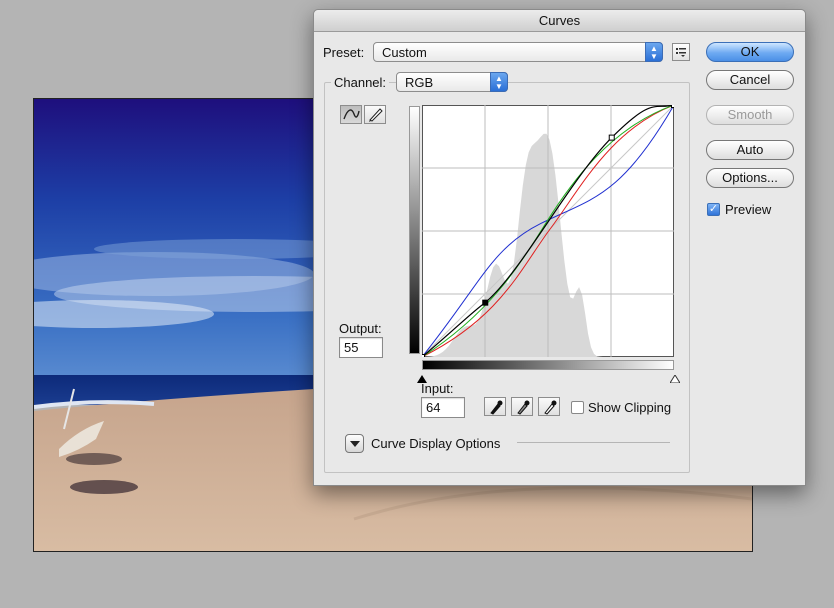  What do you see at coordinates (419, 82) in the screenshot?
I see `channel-value: RGB` at bounding box center [419, 82].